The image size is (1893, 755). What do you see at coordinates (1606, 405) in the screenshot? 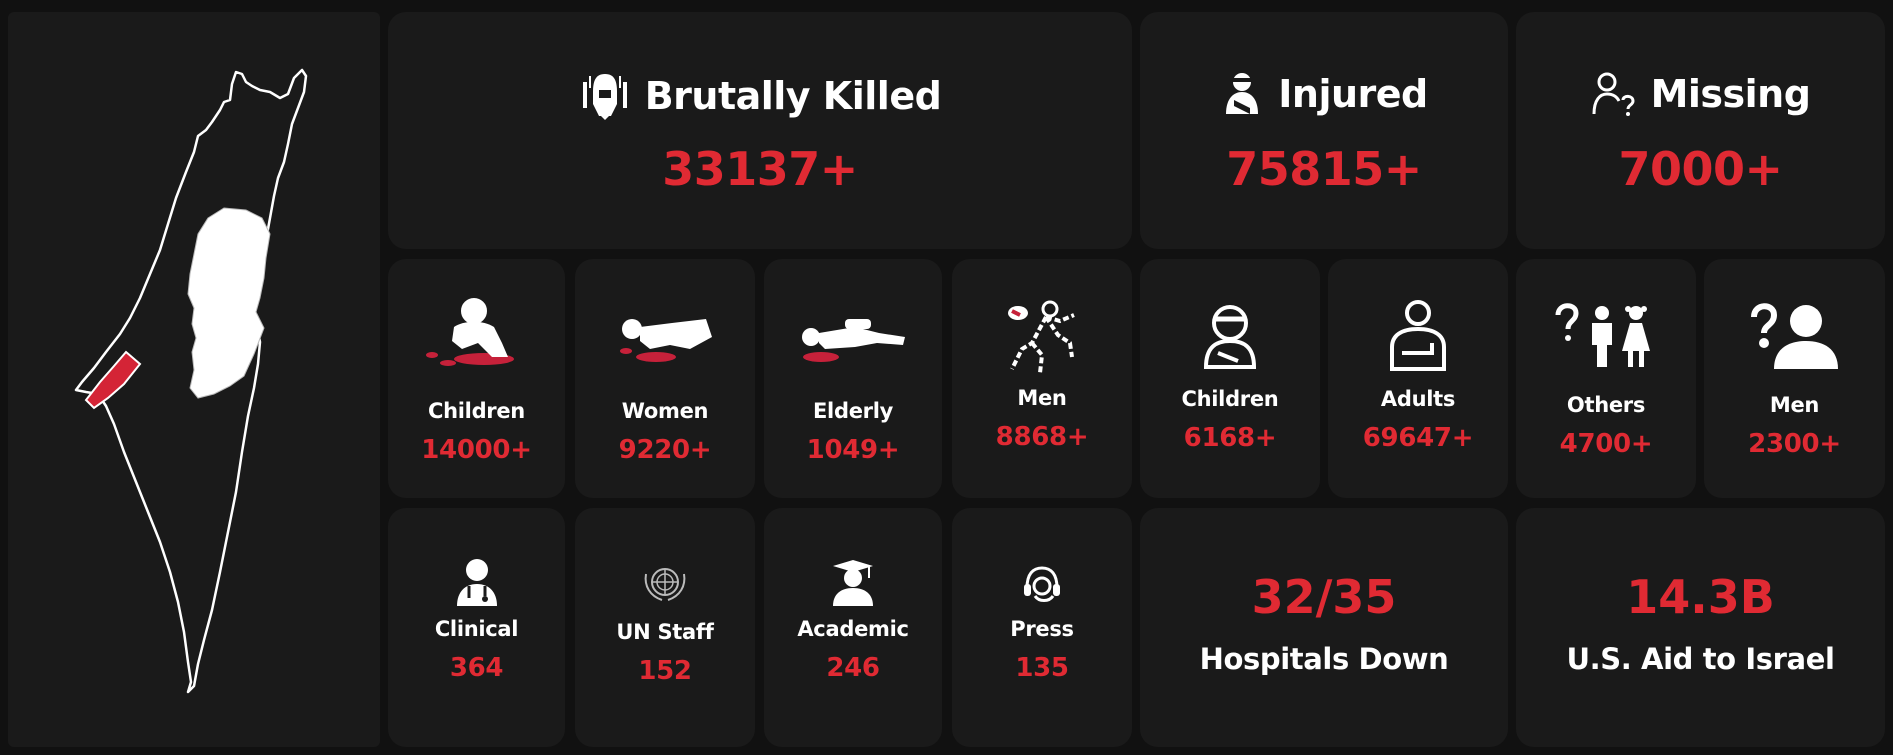
I see `missing-others-label: Others` at bounding box center [1606, 405].